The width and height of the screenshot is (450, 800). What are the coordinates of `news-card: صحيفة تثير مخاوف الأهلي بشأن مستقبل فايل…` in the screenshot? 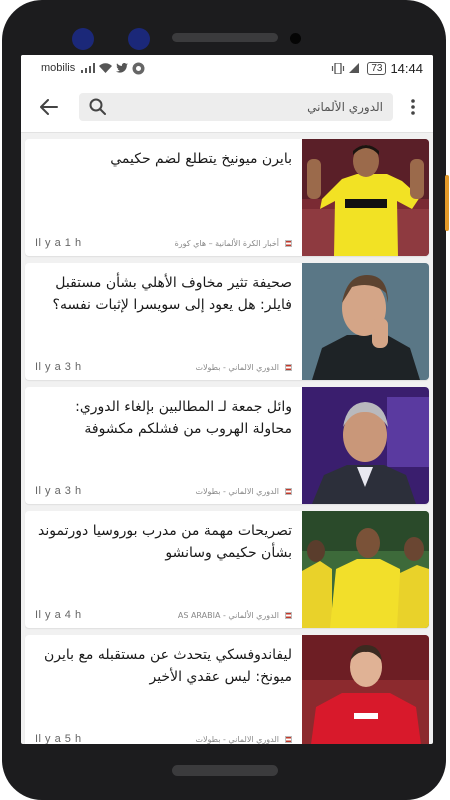 It's located at (227, 321).